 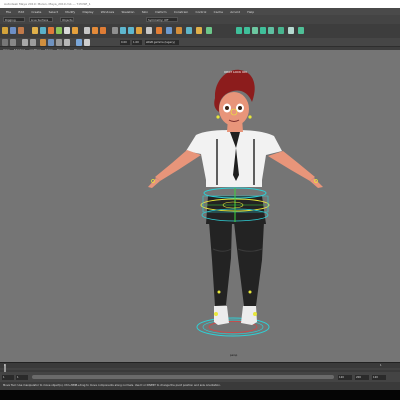 I want to click on bind-skin-icon, so click(x=139, y=30).